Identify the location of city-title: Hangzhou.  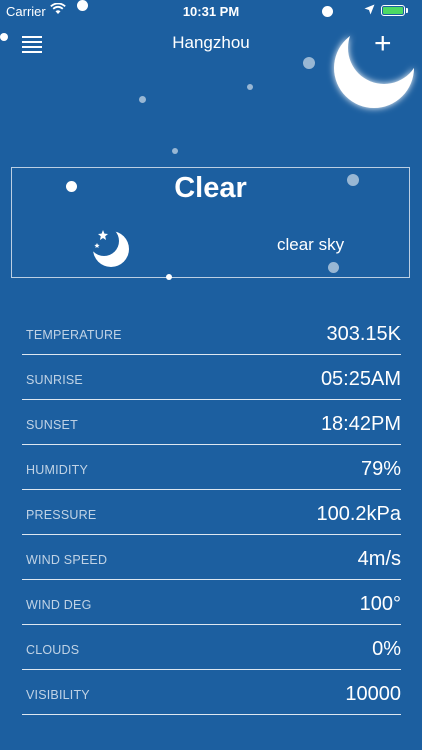
(211, 42).